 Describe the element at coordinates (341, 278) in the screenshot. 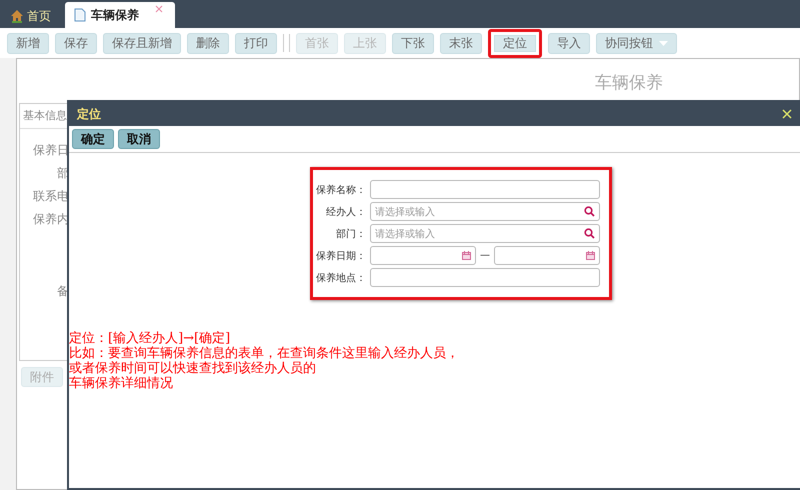

I see `field-label: 保养地点：` at that location.